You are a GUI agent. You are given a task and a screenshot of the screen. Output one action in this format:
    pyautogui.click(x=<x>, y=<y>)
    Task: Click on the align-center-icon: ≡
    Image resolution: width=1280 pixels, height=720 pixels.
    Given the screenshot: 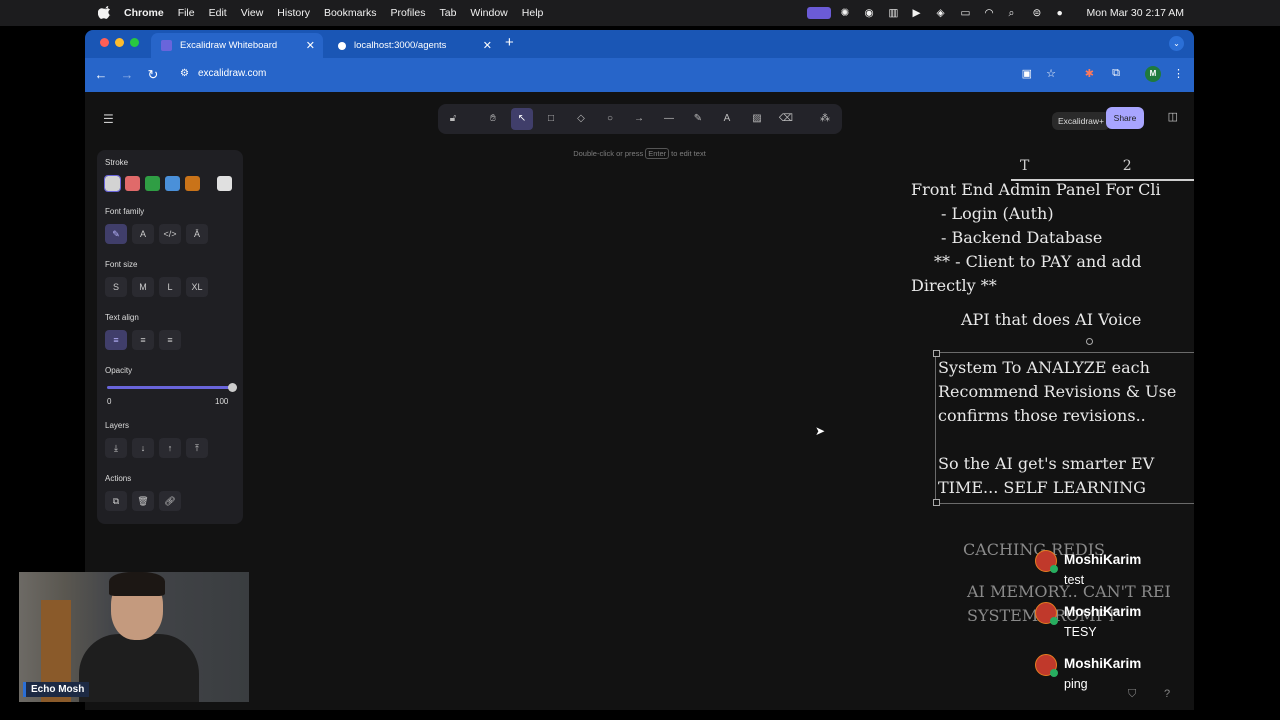 What is the action you would take?
    pyautogui.click(x=143, y=340)
    